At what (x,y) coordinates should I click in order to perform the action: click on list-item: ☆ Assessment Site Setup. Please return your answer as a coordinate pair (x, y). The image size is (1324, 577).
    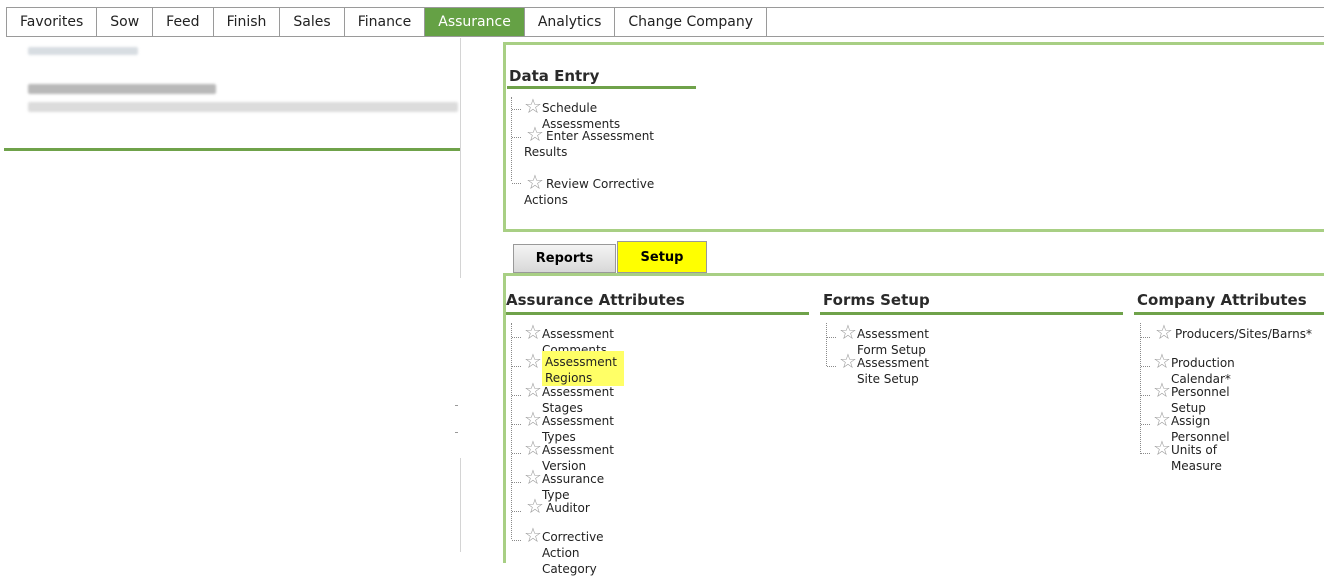
    Looking at the image, I should click on (886, 369).